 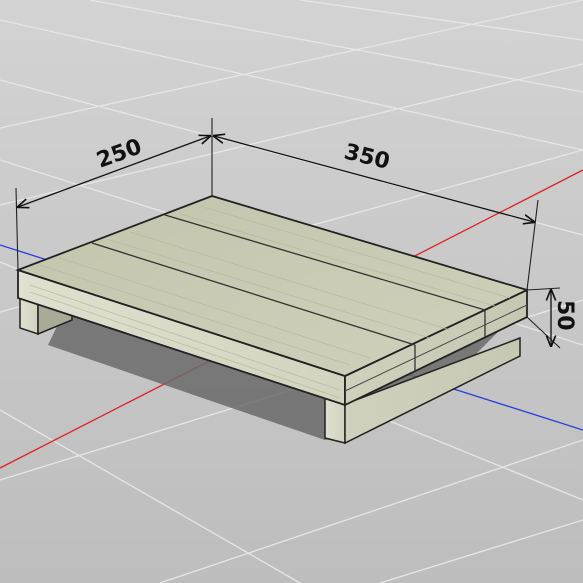 I want to click on dim-label-50: 50, so click(x=564, y=315).